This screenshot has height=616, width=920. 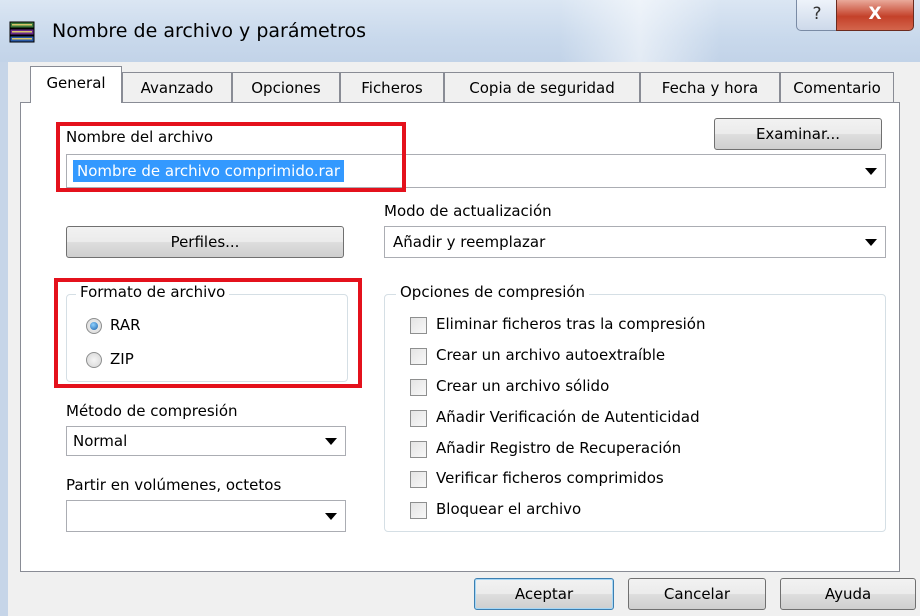 What do you see at coordinates (174, 485) in the screenshot?
I see `split-volumes-label: Partir en volúmenes, octetos` at bounding box center [174, 485].